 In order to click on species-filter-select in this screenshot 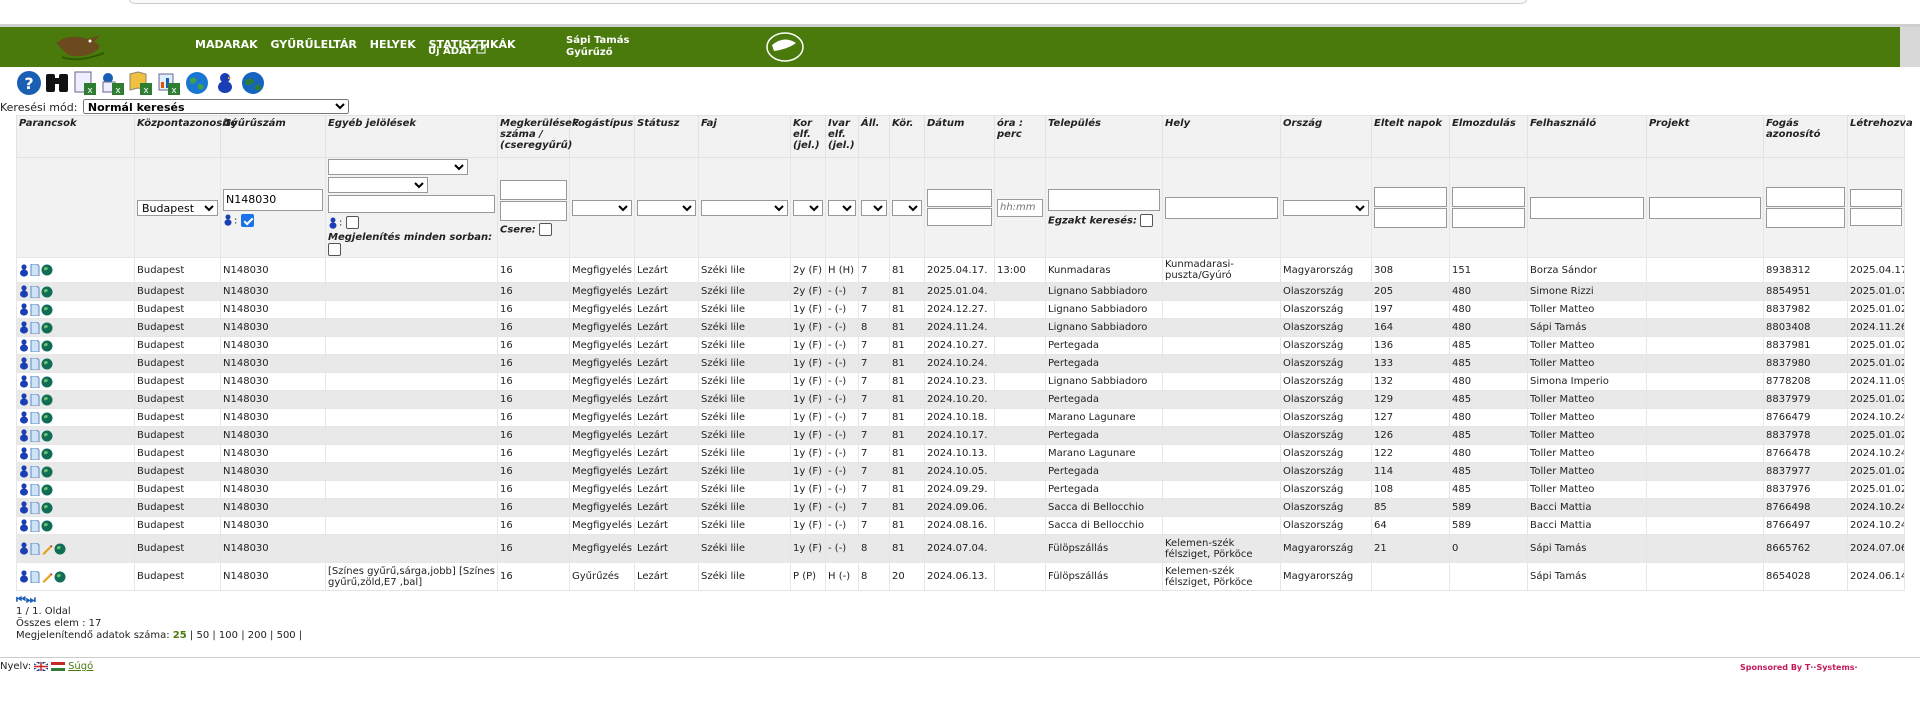, I will do `click(744, 207)`.